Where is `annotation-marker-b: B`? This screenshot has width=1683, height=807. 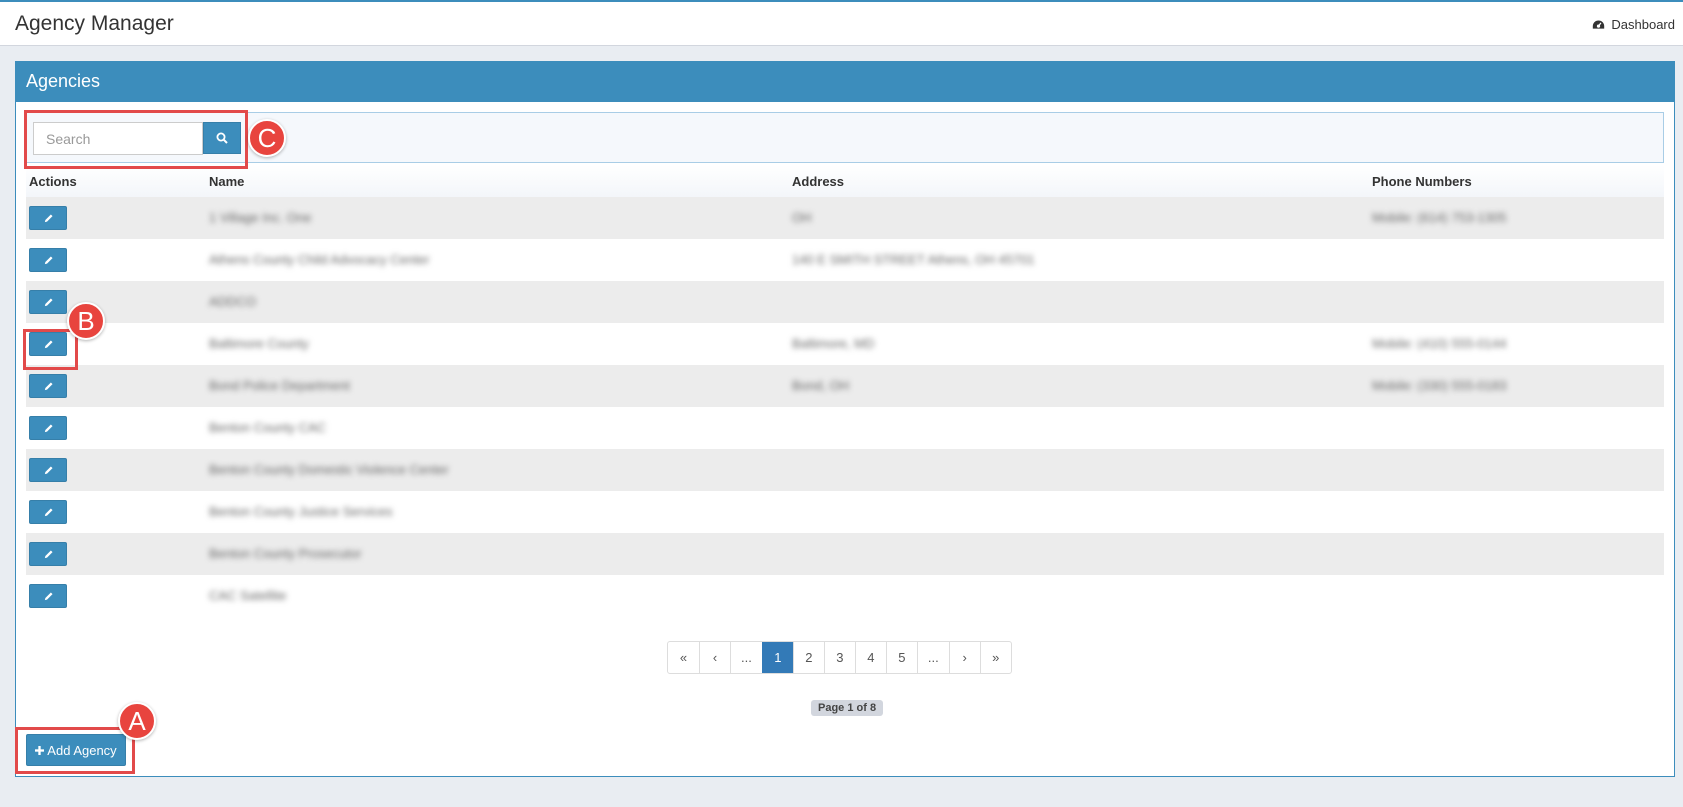
annotation-marker-b: B is located at coordinates (86, 321).